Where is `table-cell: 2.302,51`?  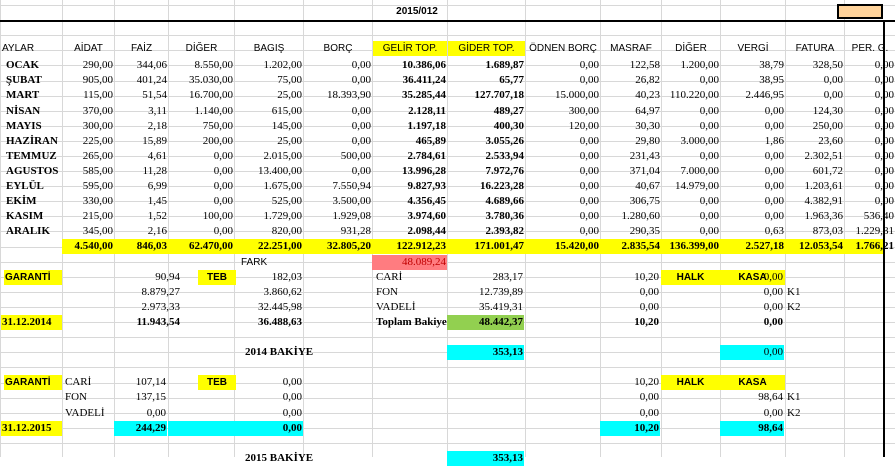 table-cell: 2.302,51 is located at coordinates (824, 156).